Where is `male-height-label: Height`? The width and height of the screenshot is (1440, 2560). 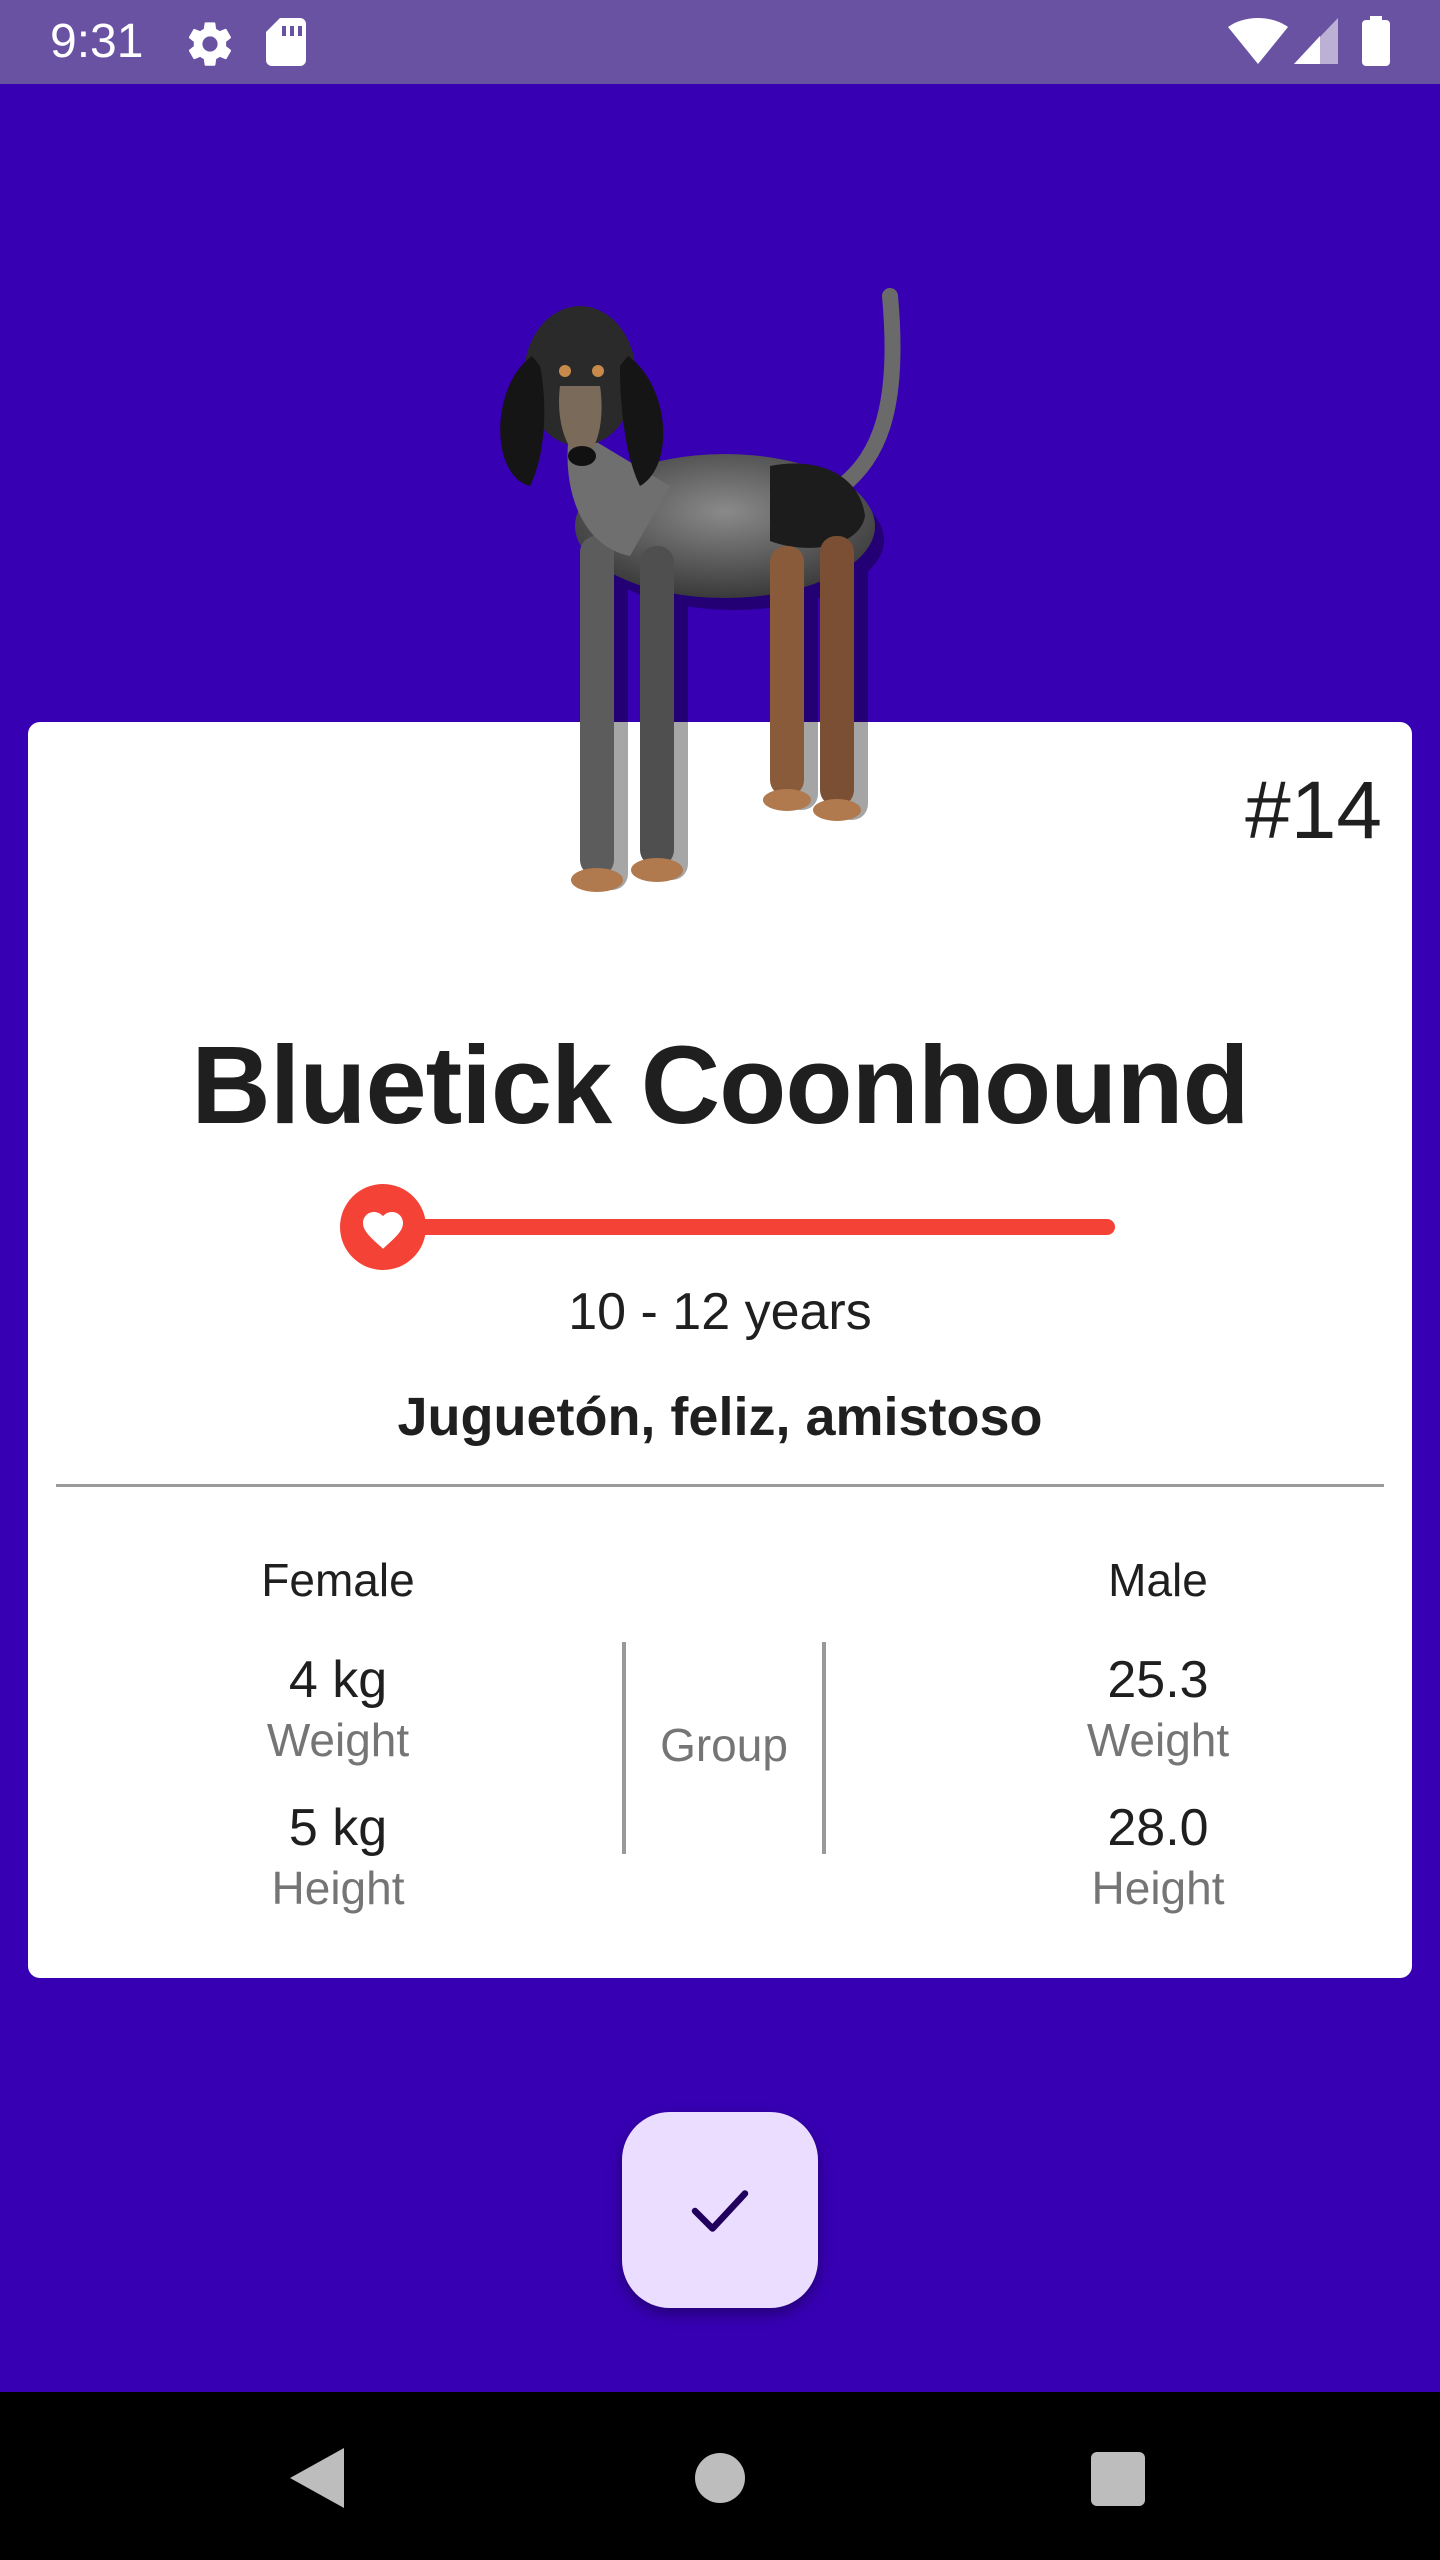
male-height-label: Height is located at coordinates (1158, 1888).